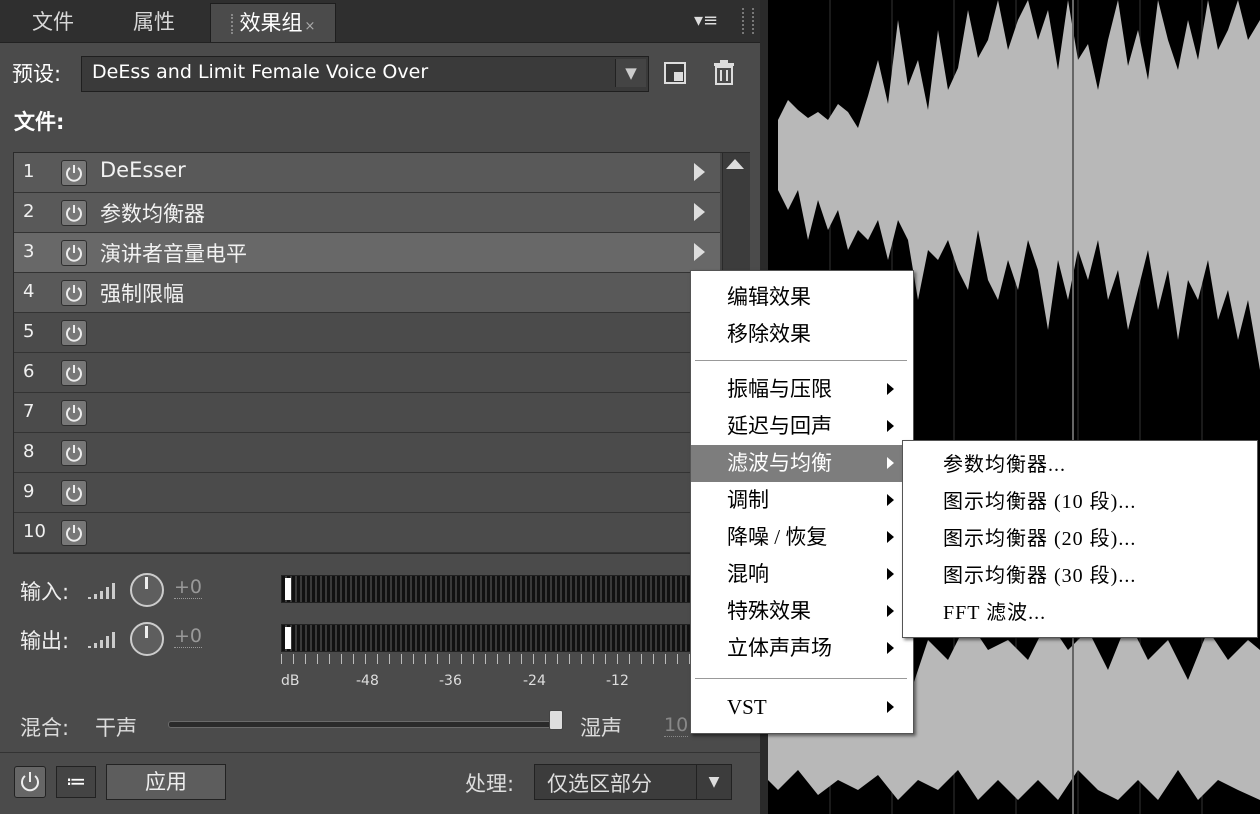 The height and width of the screenshot is (814, 1260). Describe the element at coordinates (367, 533) in the screenshot. I see `effect-slot: 10` at that location.